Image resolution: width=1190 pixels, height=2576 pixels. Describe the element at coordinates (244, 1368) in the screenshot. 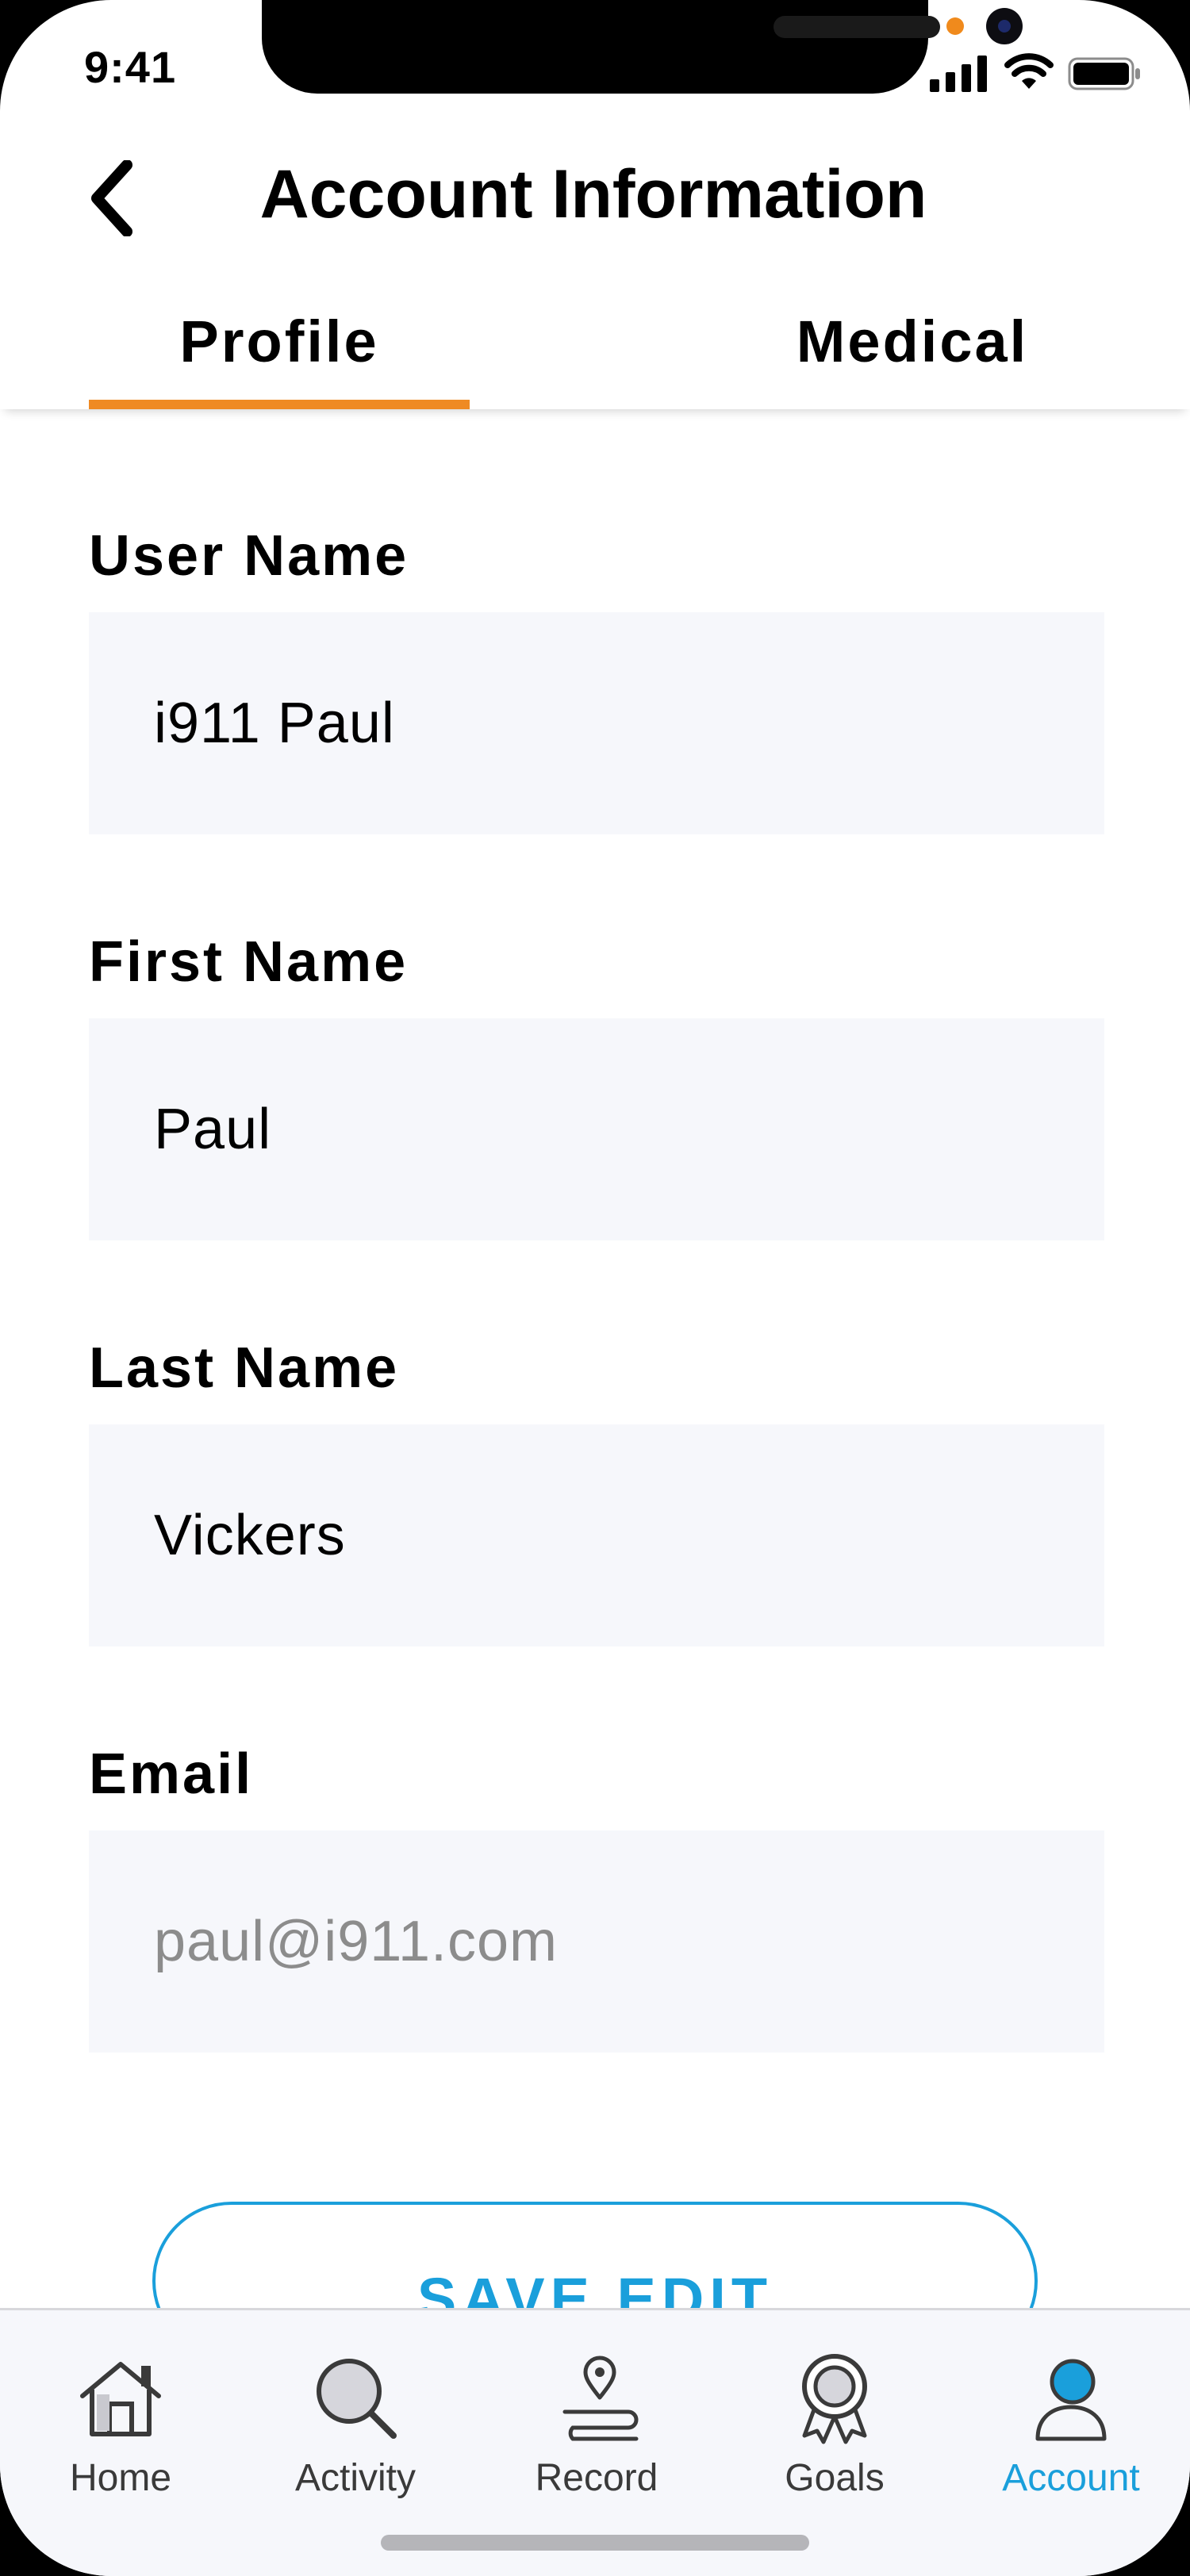

I see `last-name-label: Last Name` at that location.